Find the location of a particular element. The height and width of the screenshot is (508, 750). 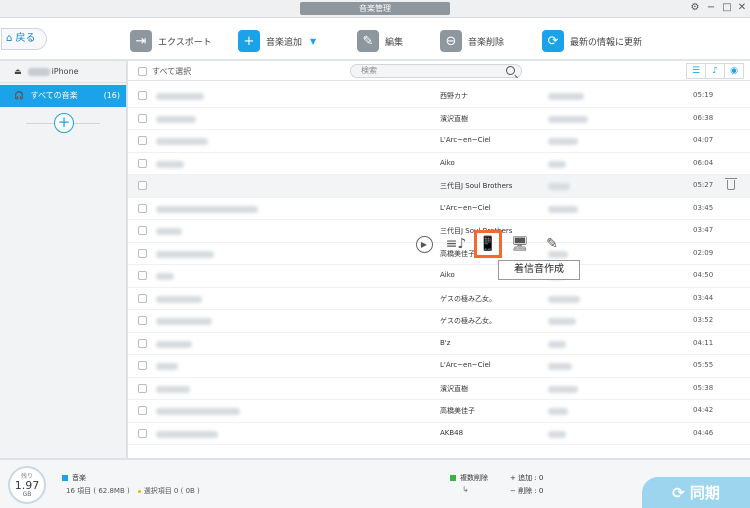

refresh-button: ⟳ 最新の情報に更新 is located at coordinates (592, 41).